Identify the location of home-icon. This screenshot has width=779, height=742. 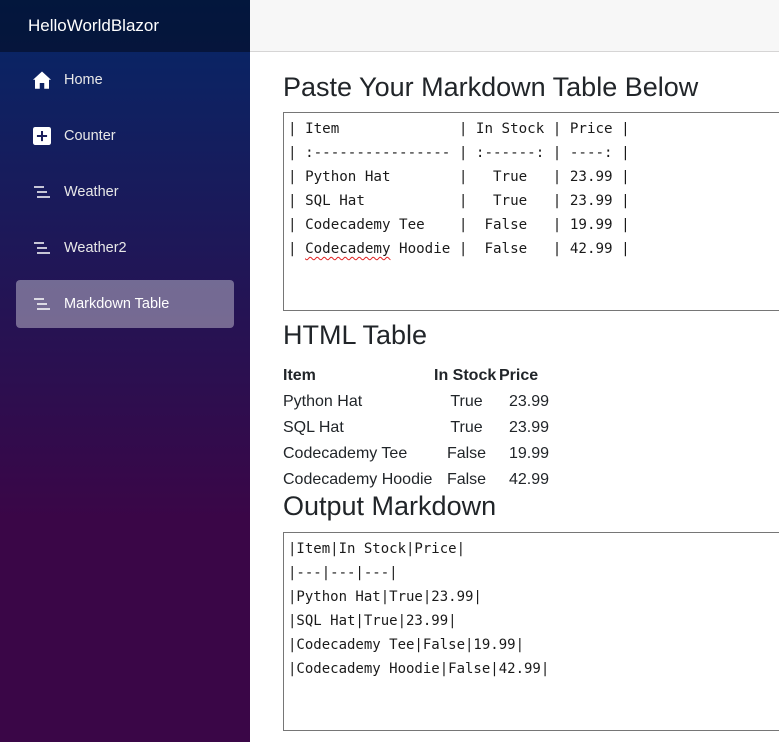
(42, 80).